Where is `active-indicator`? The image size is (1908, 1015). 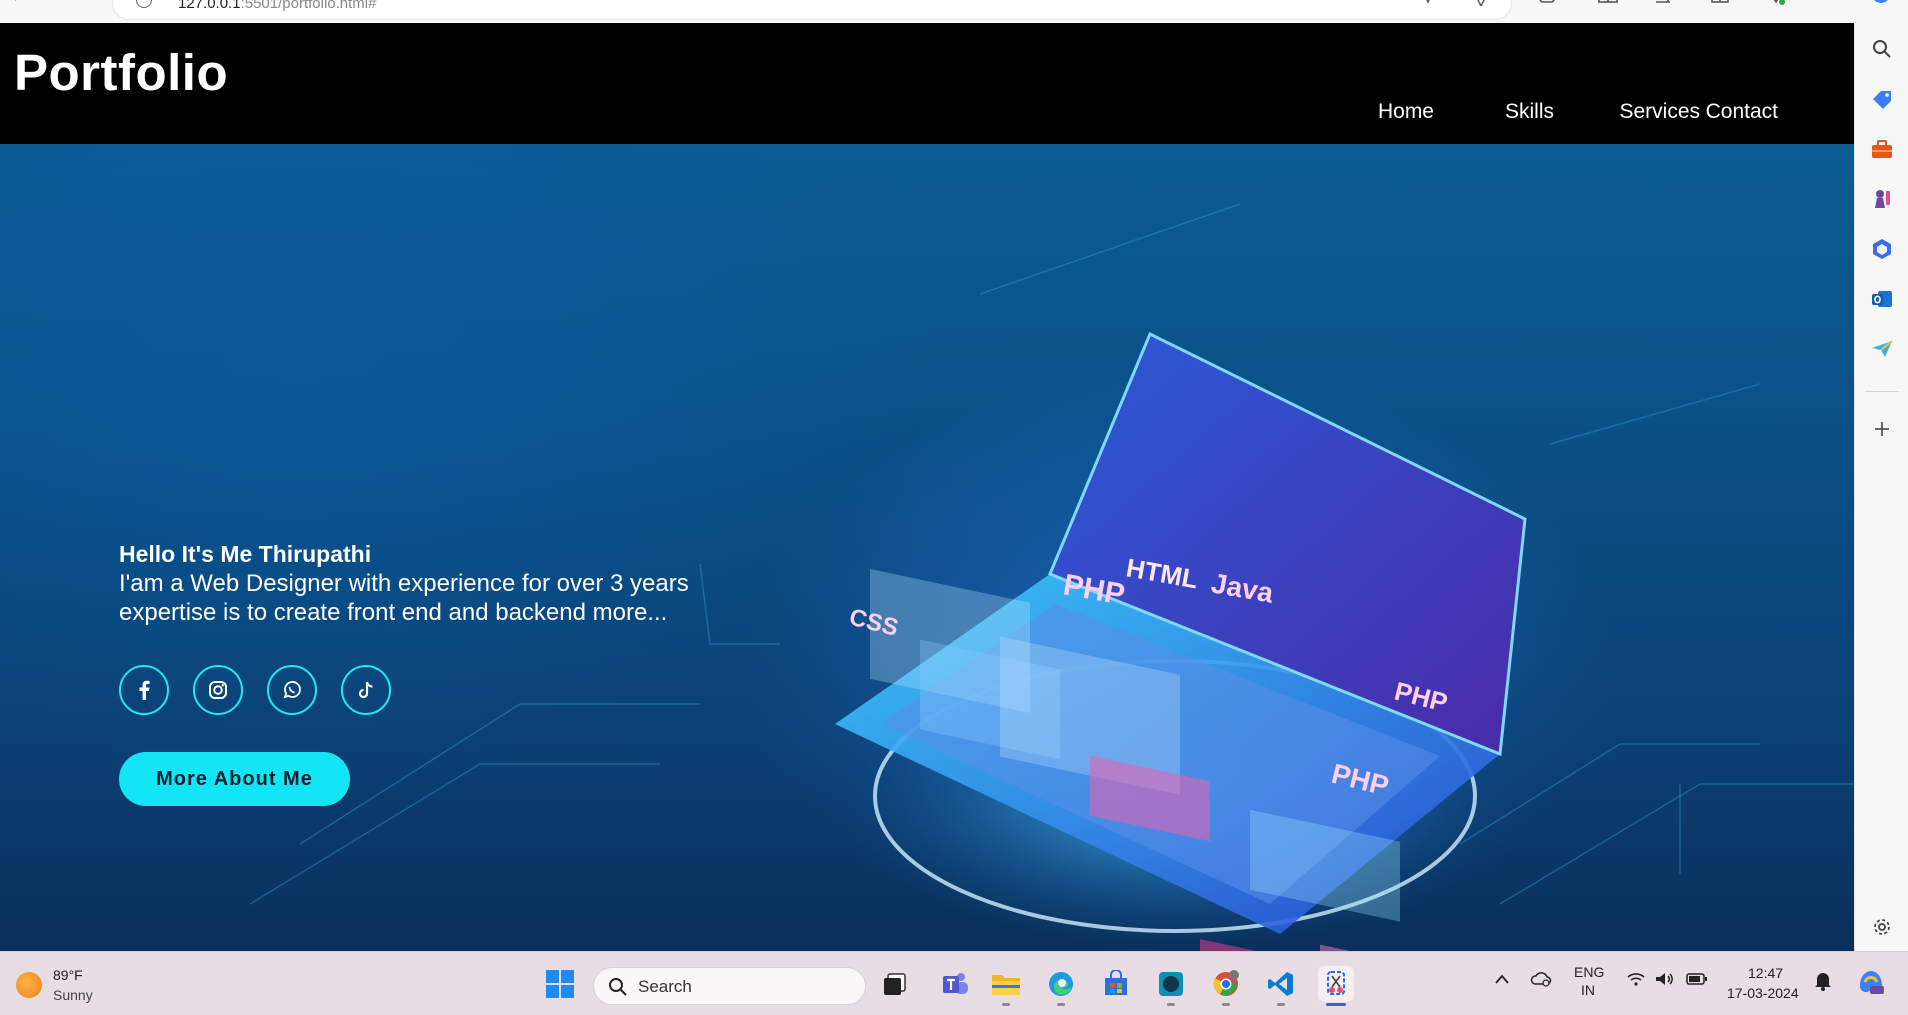 active-indicator is located at coordinates (1336, 1004).